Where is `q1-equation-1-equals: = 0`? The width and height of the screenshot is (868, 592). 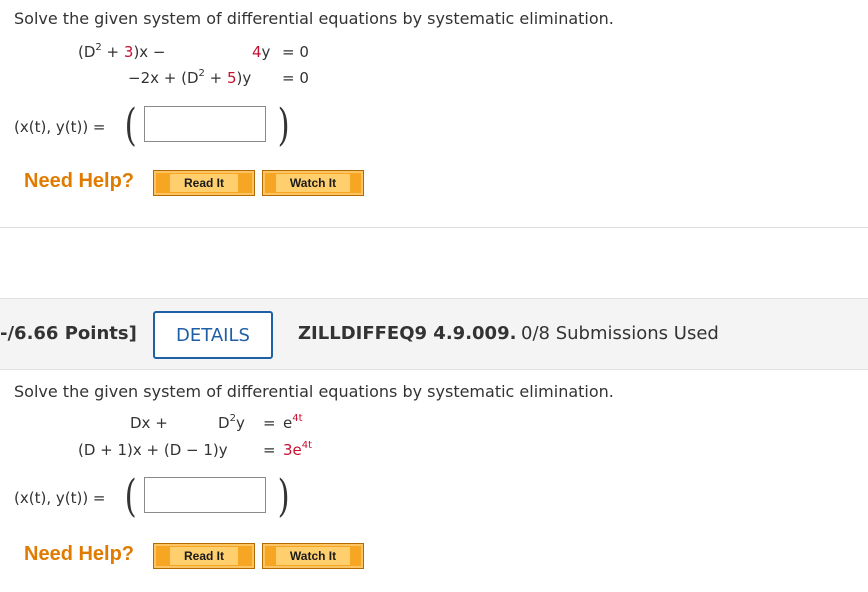 q1-equation-1-equals: = 0 is located at coordinates (295, 52).